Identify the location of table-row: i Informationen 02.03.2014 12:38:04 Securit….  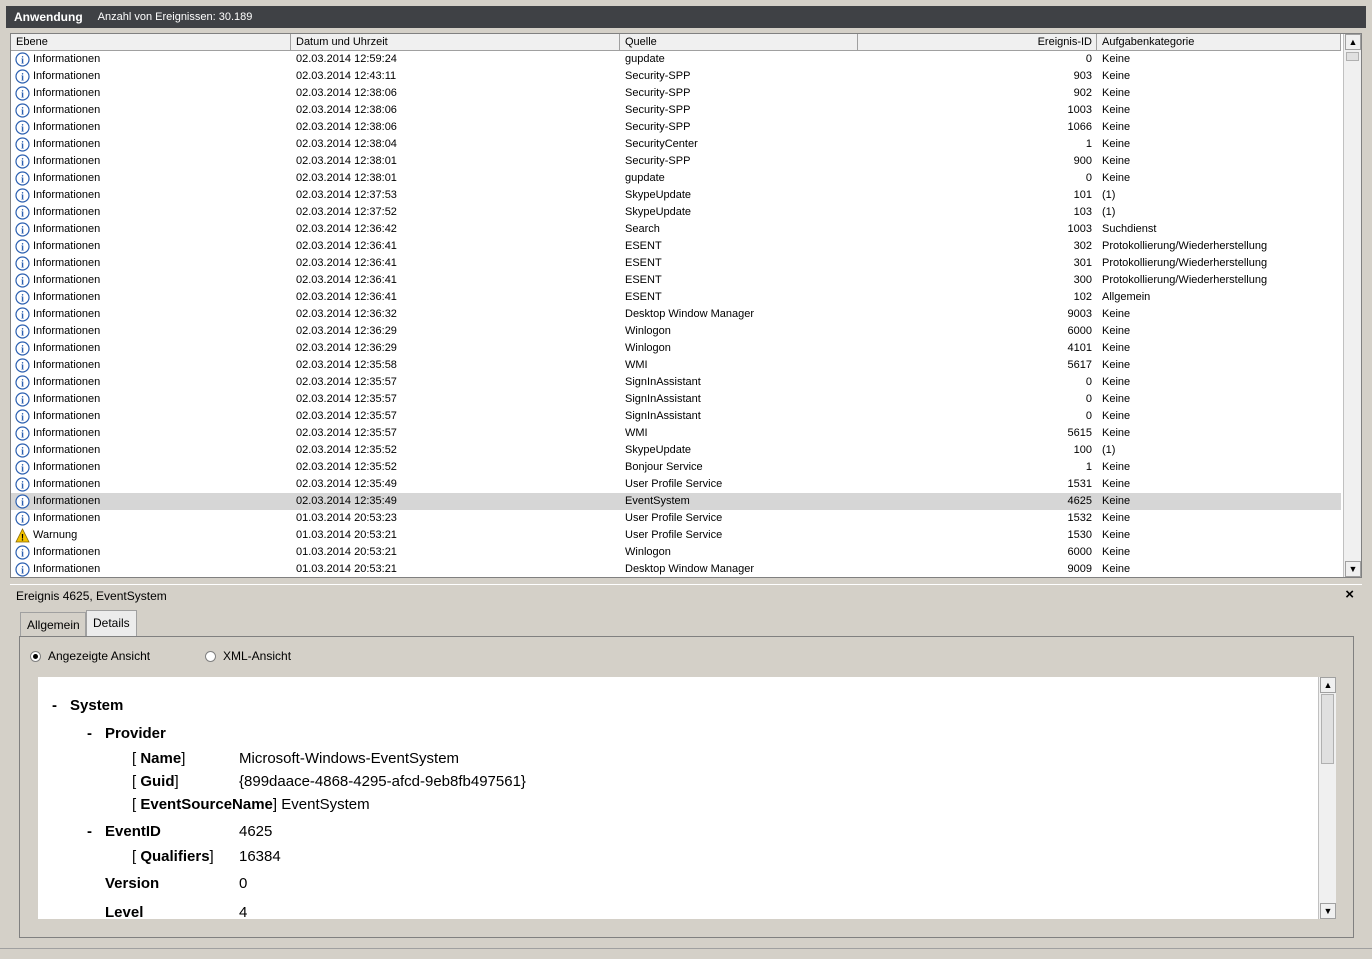
(676, 144).